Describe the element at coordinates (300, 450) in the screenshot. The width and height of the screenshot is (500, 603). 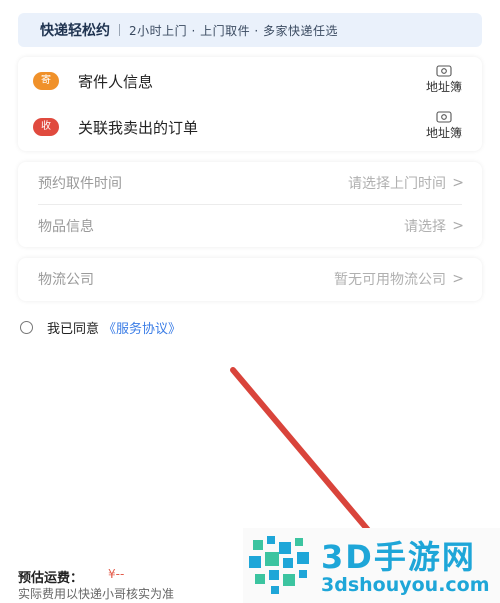
I see `annotation-arrow` at that location.